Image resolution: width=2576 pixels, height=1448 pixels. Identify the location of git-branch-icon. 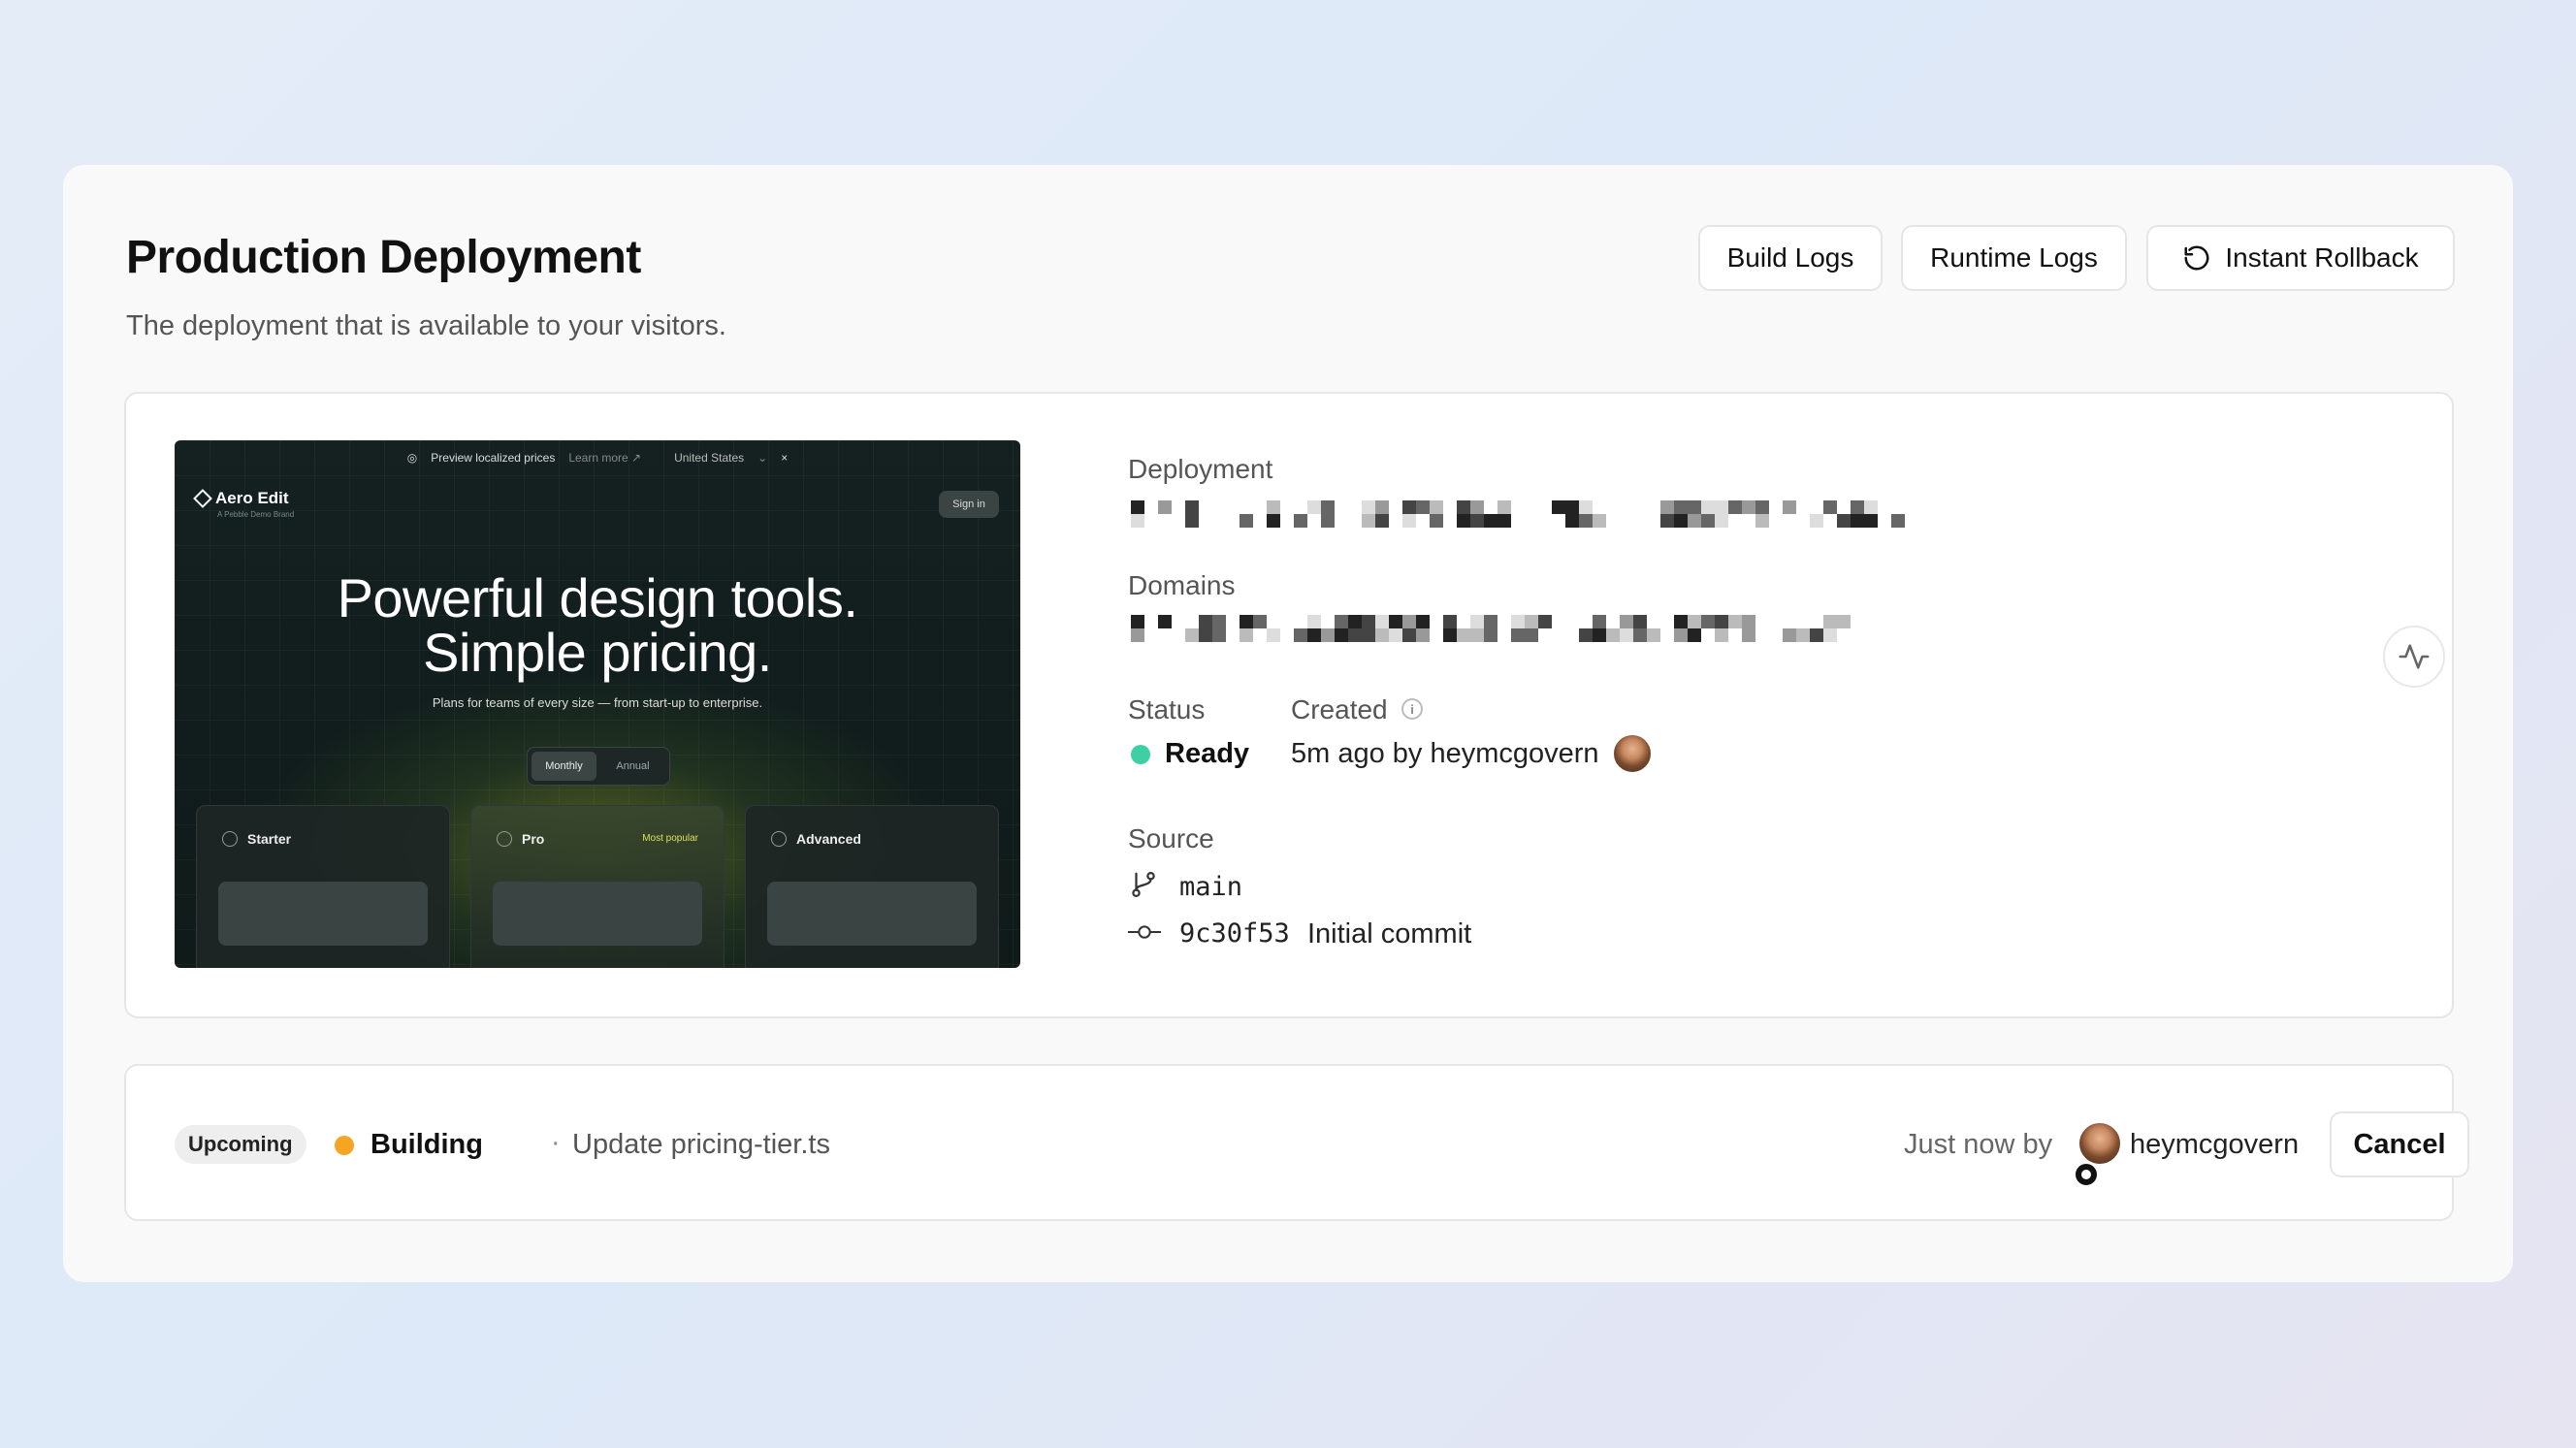
(1143, 884).